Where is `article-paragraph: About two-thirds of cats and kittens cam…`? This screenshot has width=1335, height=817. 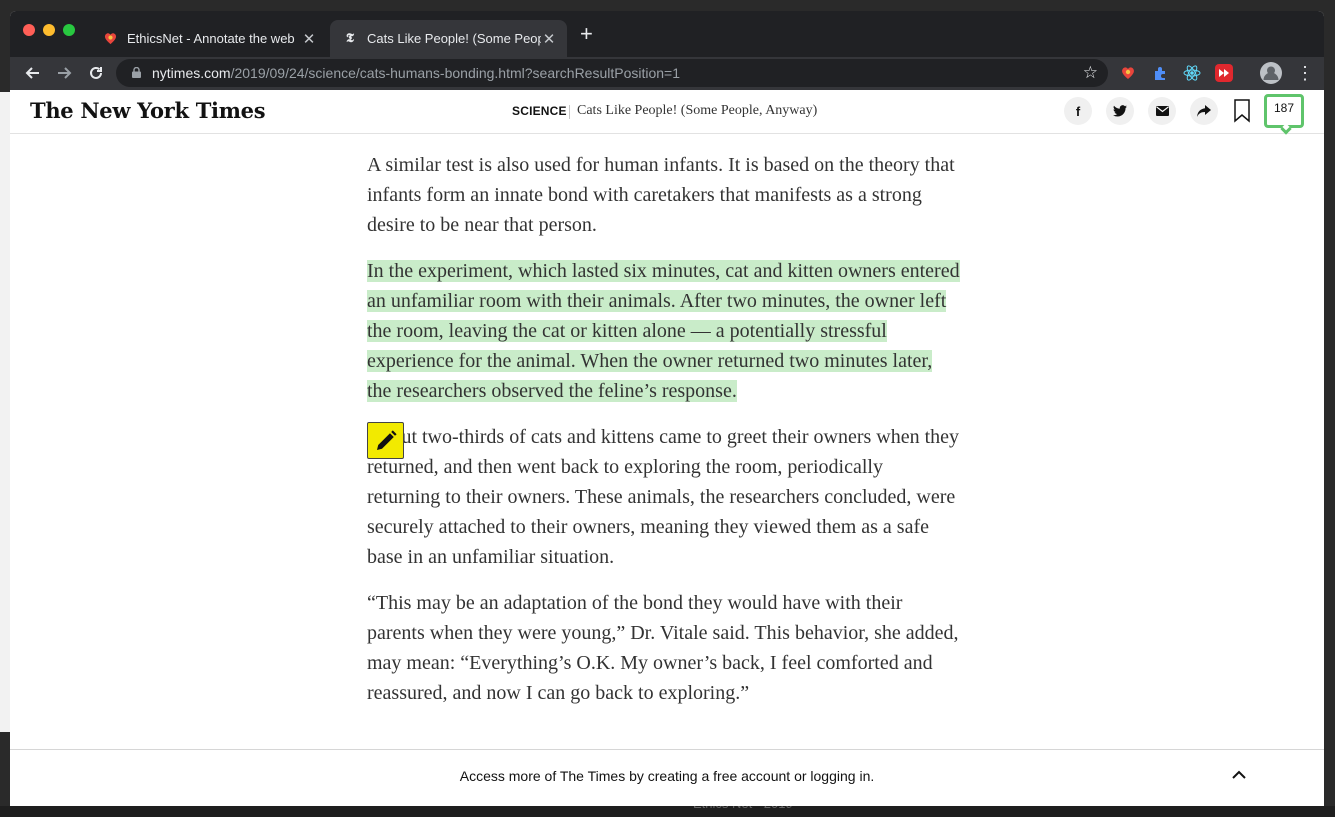
article-paragraph: About two-thirds of cats and kittens cam… is located at coordinates (663, 497).